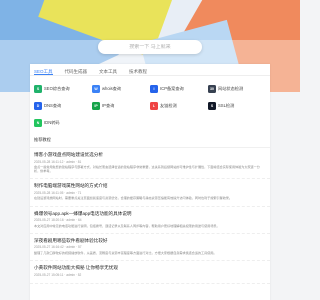 Image resolution: width=320 pixels, height=300 pixels. Describe the element at coordinates (172, 88) in the screenshot. I see `tool-label: ICP备案查询` at that location.